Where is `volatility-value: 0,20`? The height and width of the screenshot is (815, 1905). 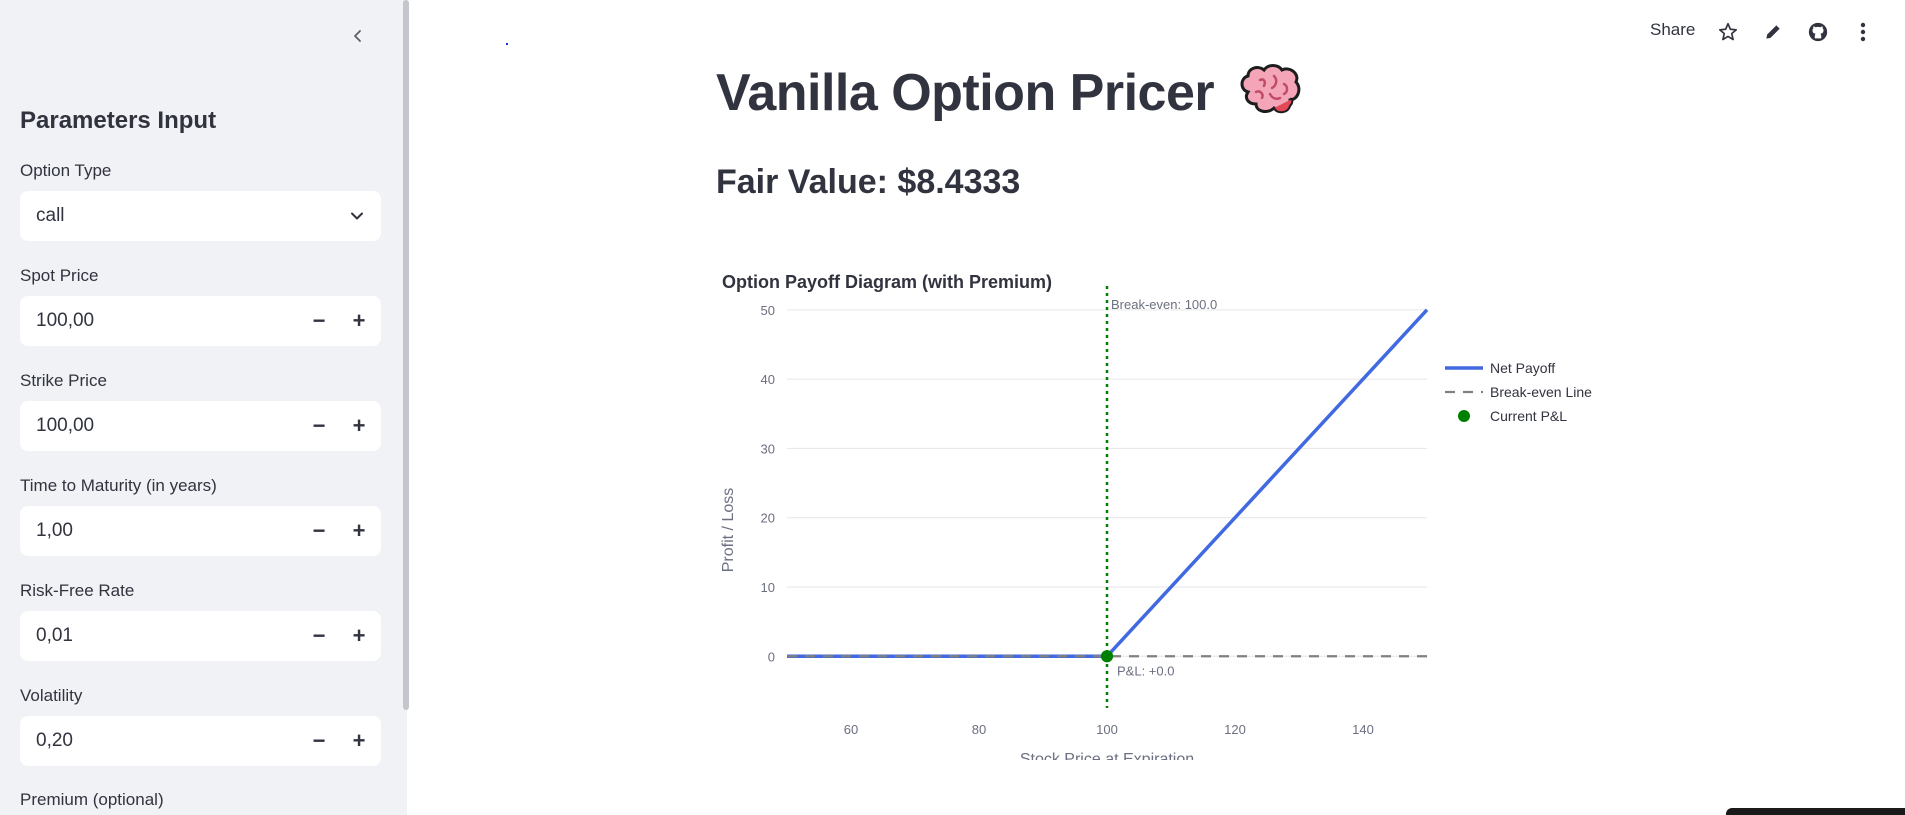
volatility-value: 0,20 is located at coordinates (54, 740).